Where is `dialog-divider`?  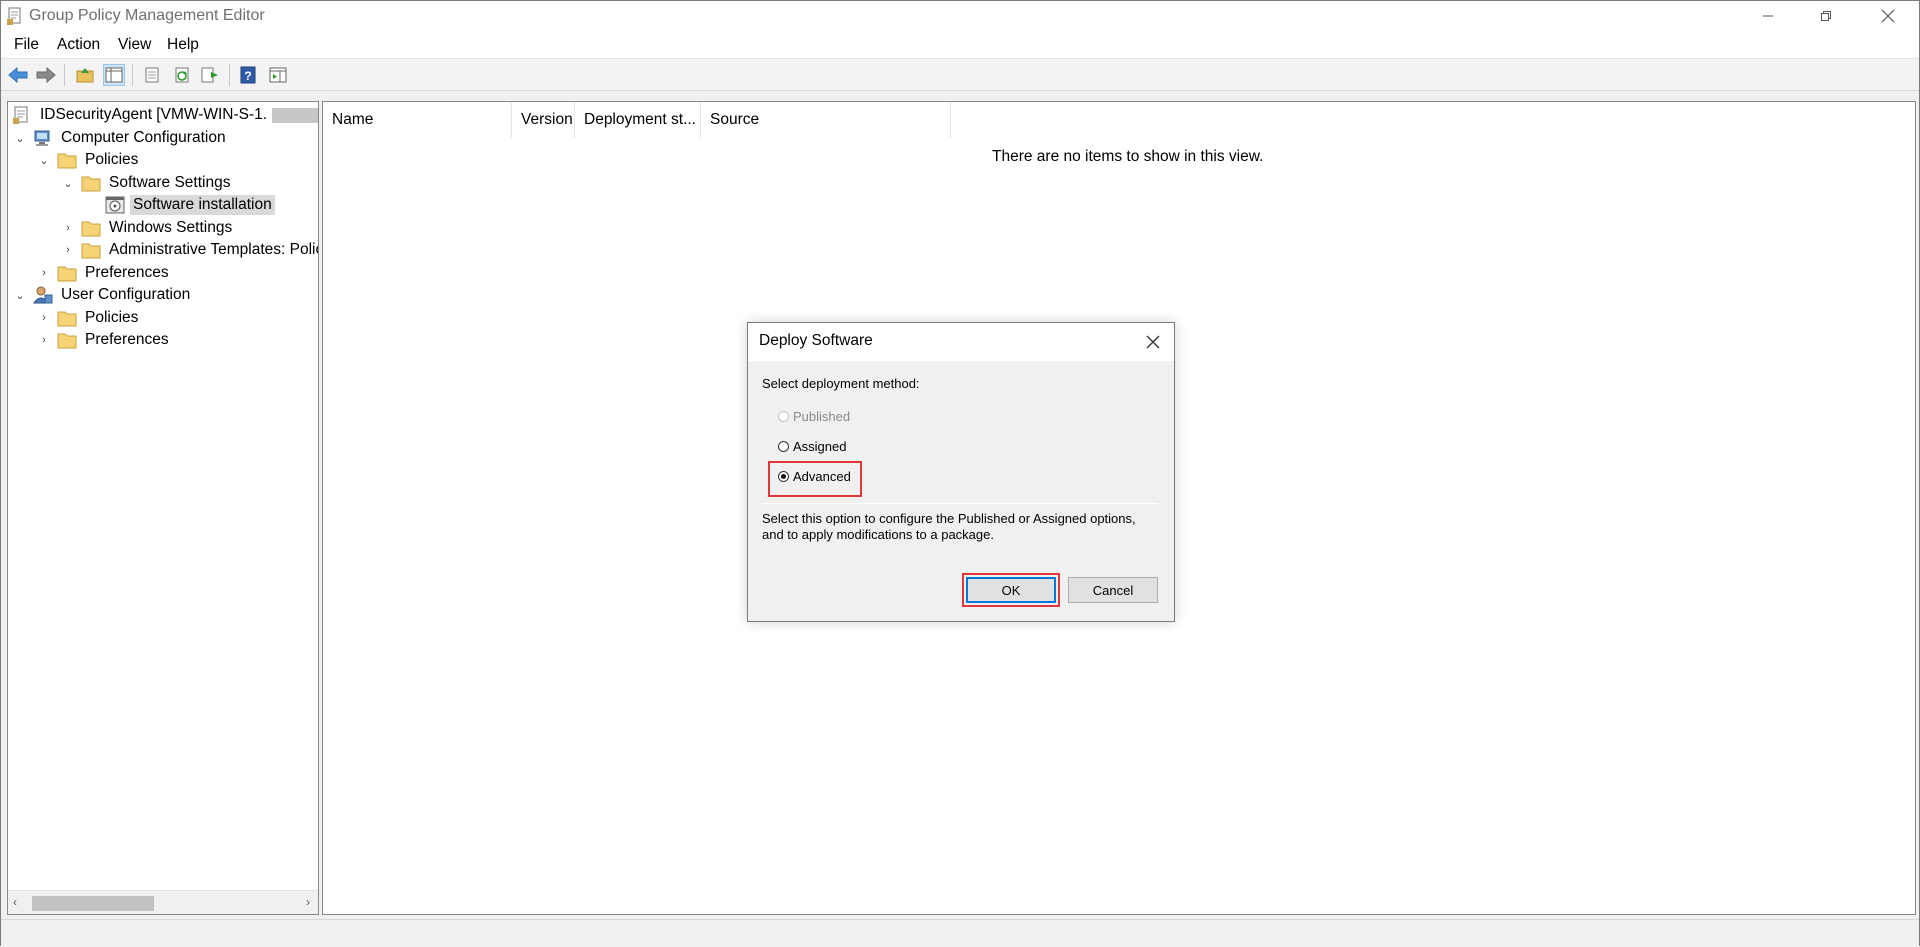
dialog-divider is located at coordinates (960, 503).